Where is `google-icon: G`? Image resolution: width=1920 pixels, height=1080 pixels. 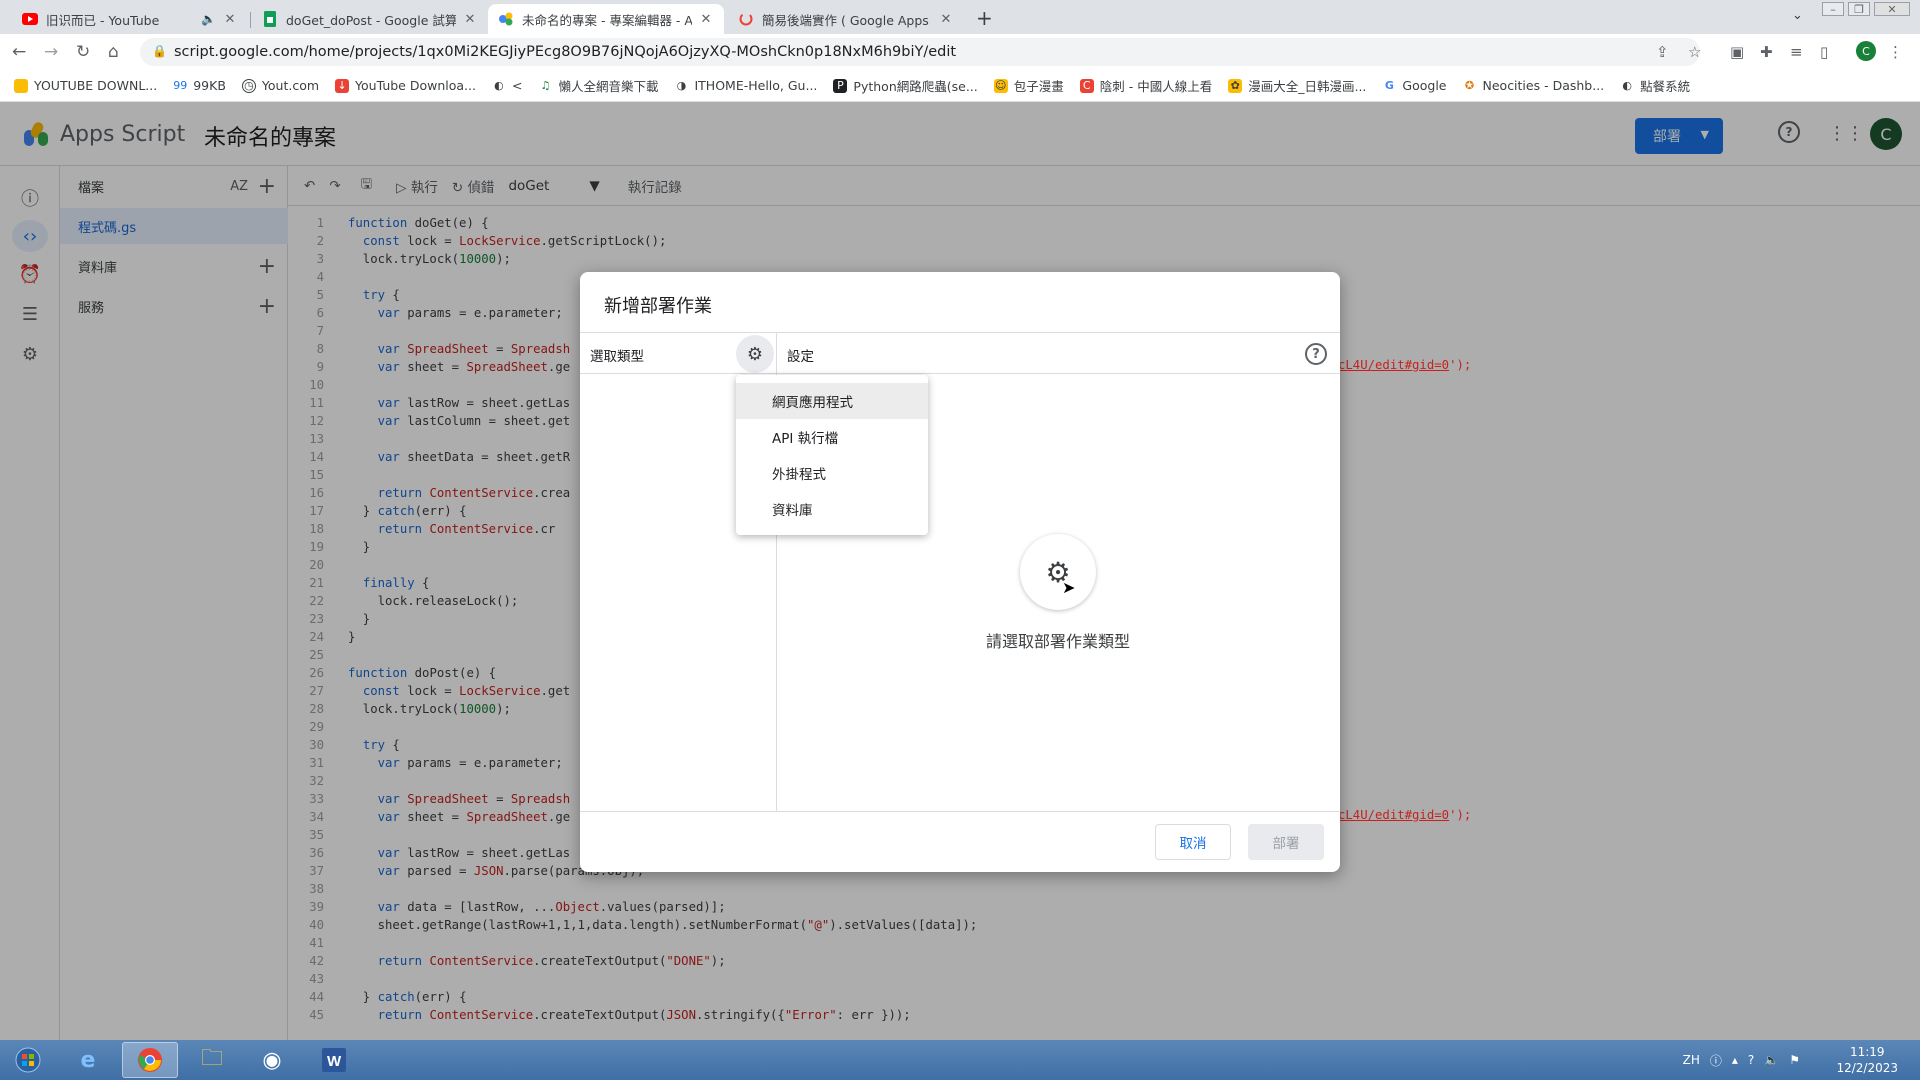 google-icon: G is located at coordinates (1389, 85).